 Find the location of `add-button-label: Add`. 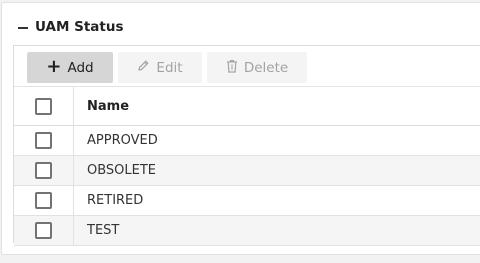

add-button-label: Add is located at coordinates (80, 67).